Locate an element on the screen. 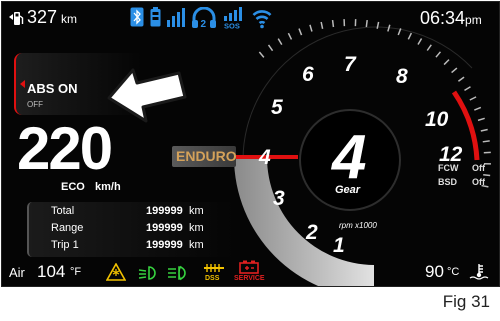 The width and height of the screenshot is (500, 321). fcw-label: FCW is located at coordinates (448, 168).